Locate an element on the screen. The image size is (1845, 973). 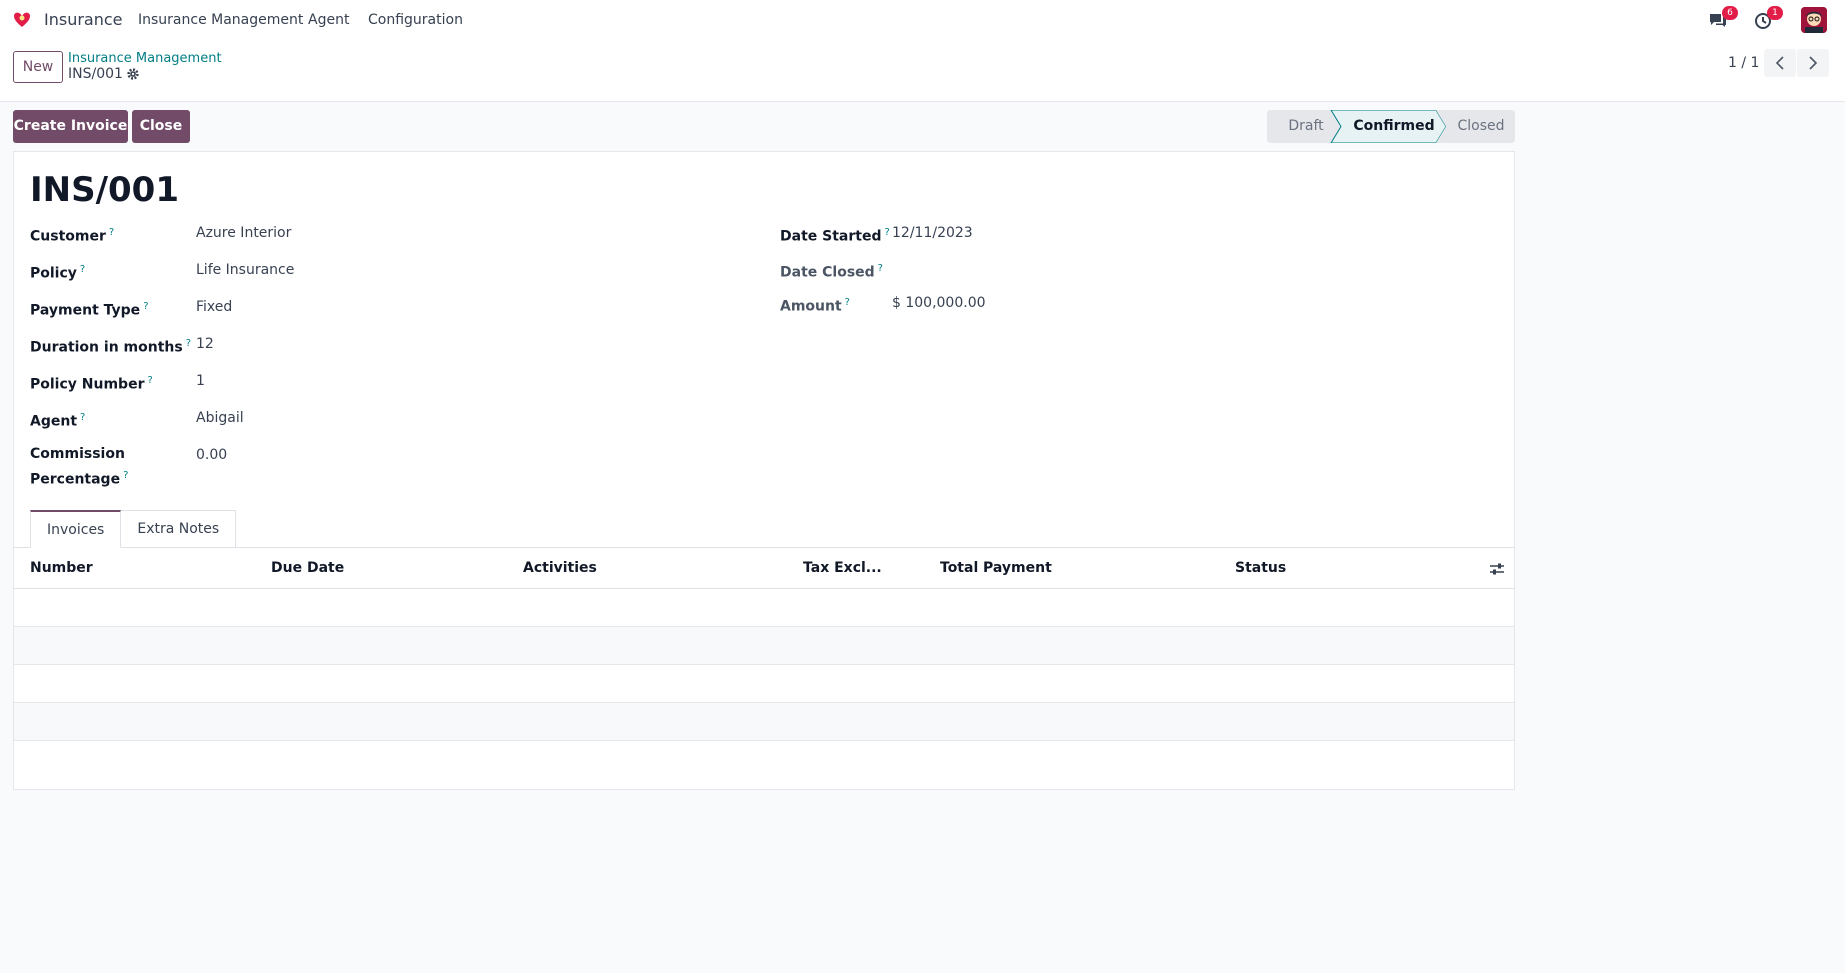
menu-insurance-management: Insurance Management is located at coordinates (220, 20).